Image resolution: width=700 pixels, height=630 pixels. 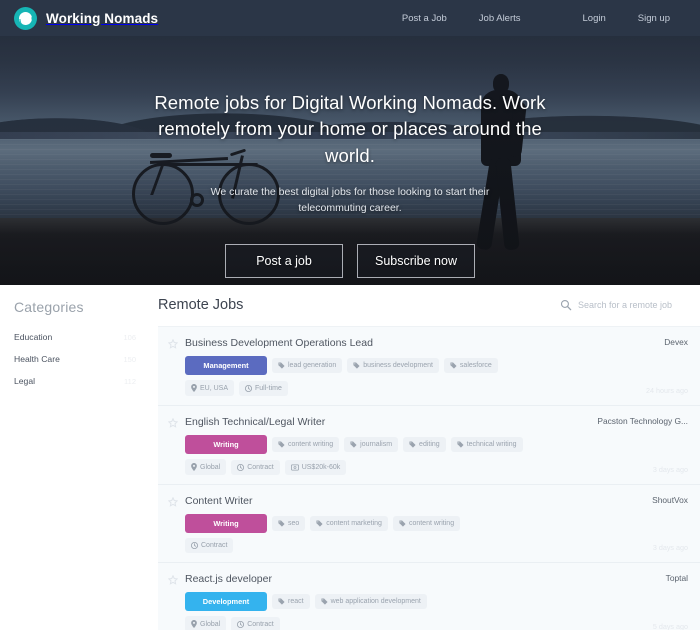 I want to click on job-type-chip: Full-time, so click(x=263, y=388).